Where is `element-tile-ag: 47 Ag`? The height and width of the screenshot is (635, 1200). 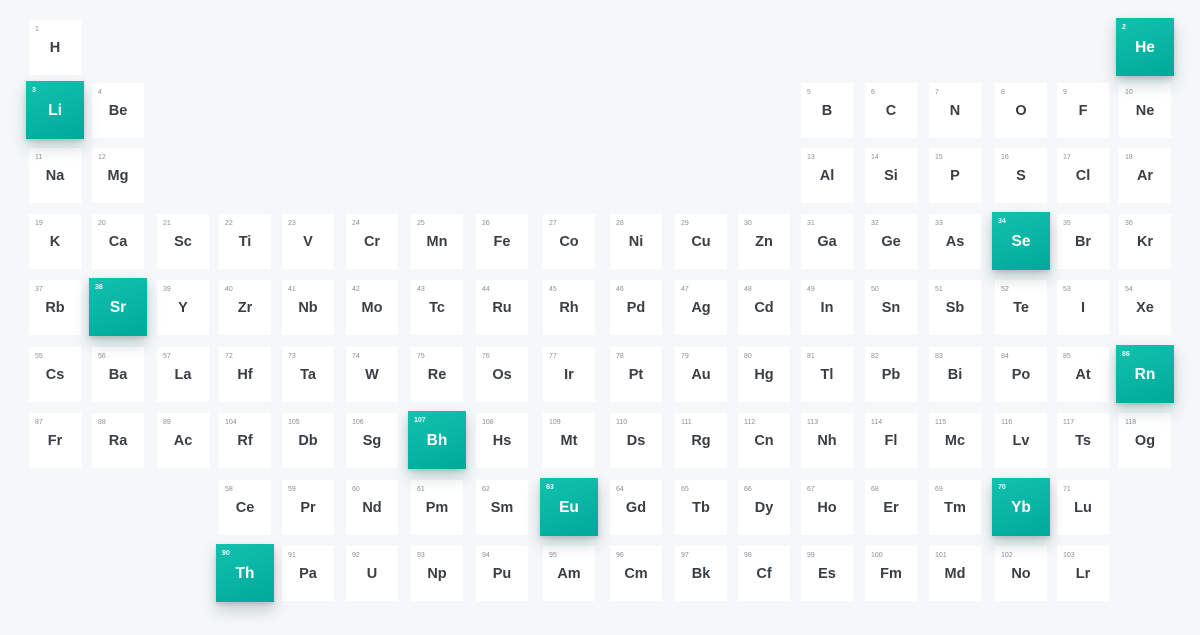 element-tile-ag: 47 Ag is located at coordinates (701, 307).